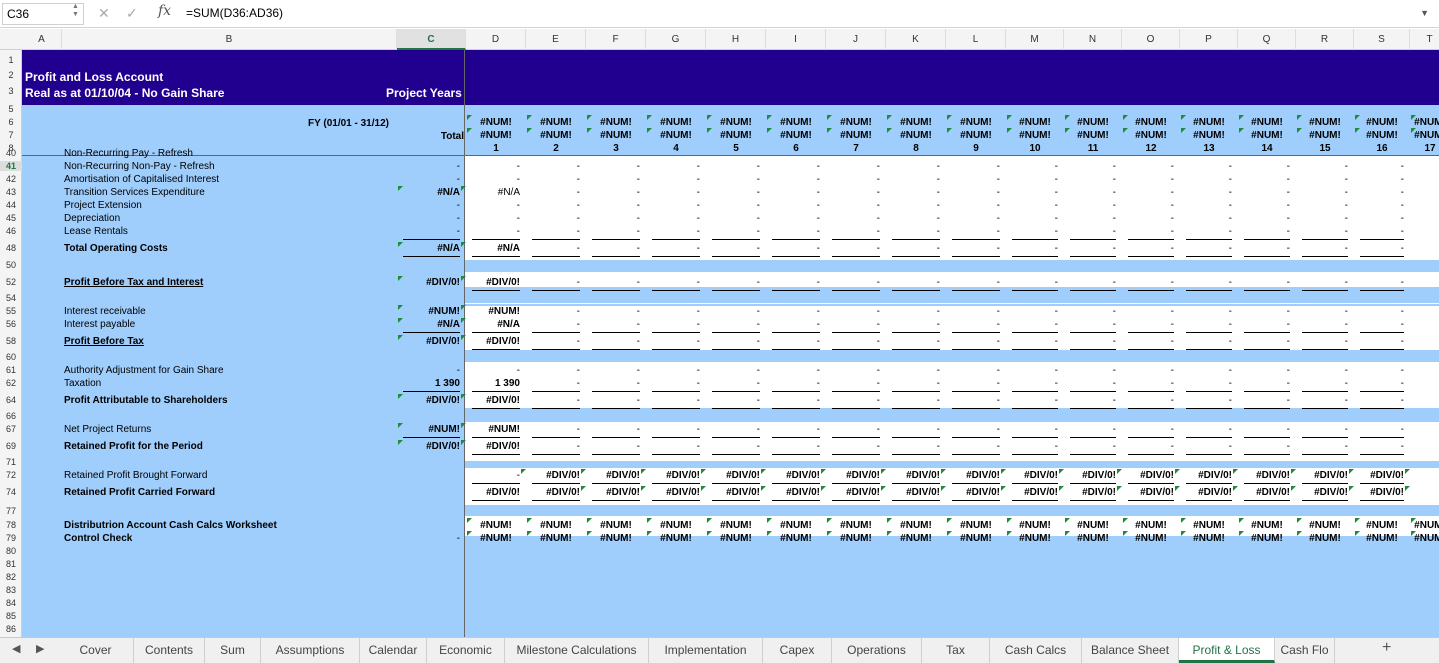 The image size is (1439, 663). I want to click on cell-c79: -, so click(428, 538).